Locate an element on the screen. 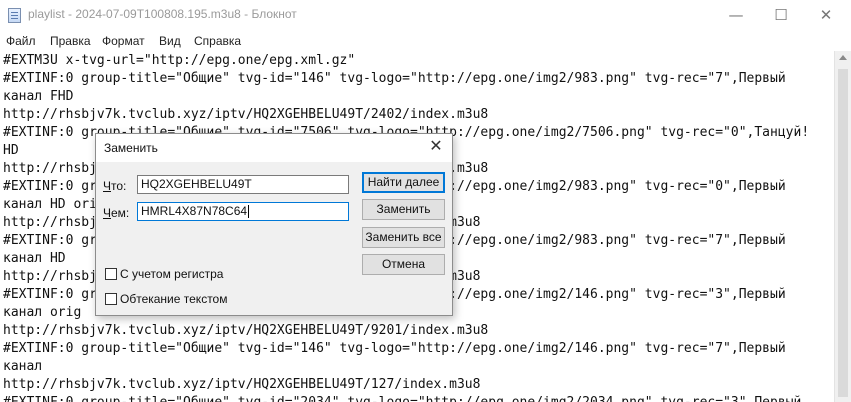  find-next-button: Найти далее is located at coordinates (403, 182).